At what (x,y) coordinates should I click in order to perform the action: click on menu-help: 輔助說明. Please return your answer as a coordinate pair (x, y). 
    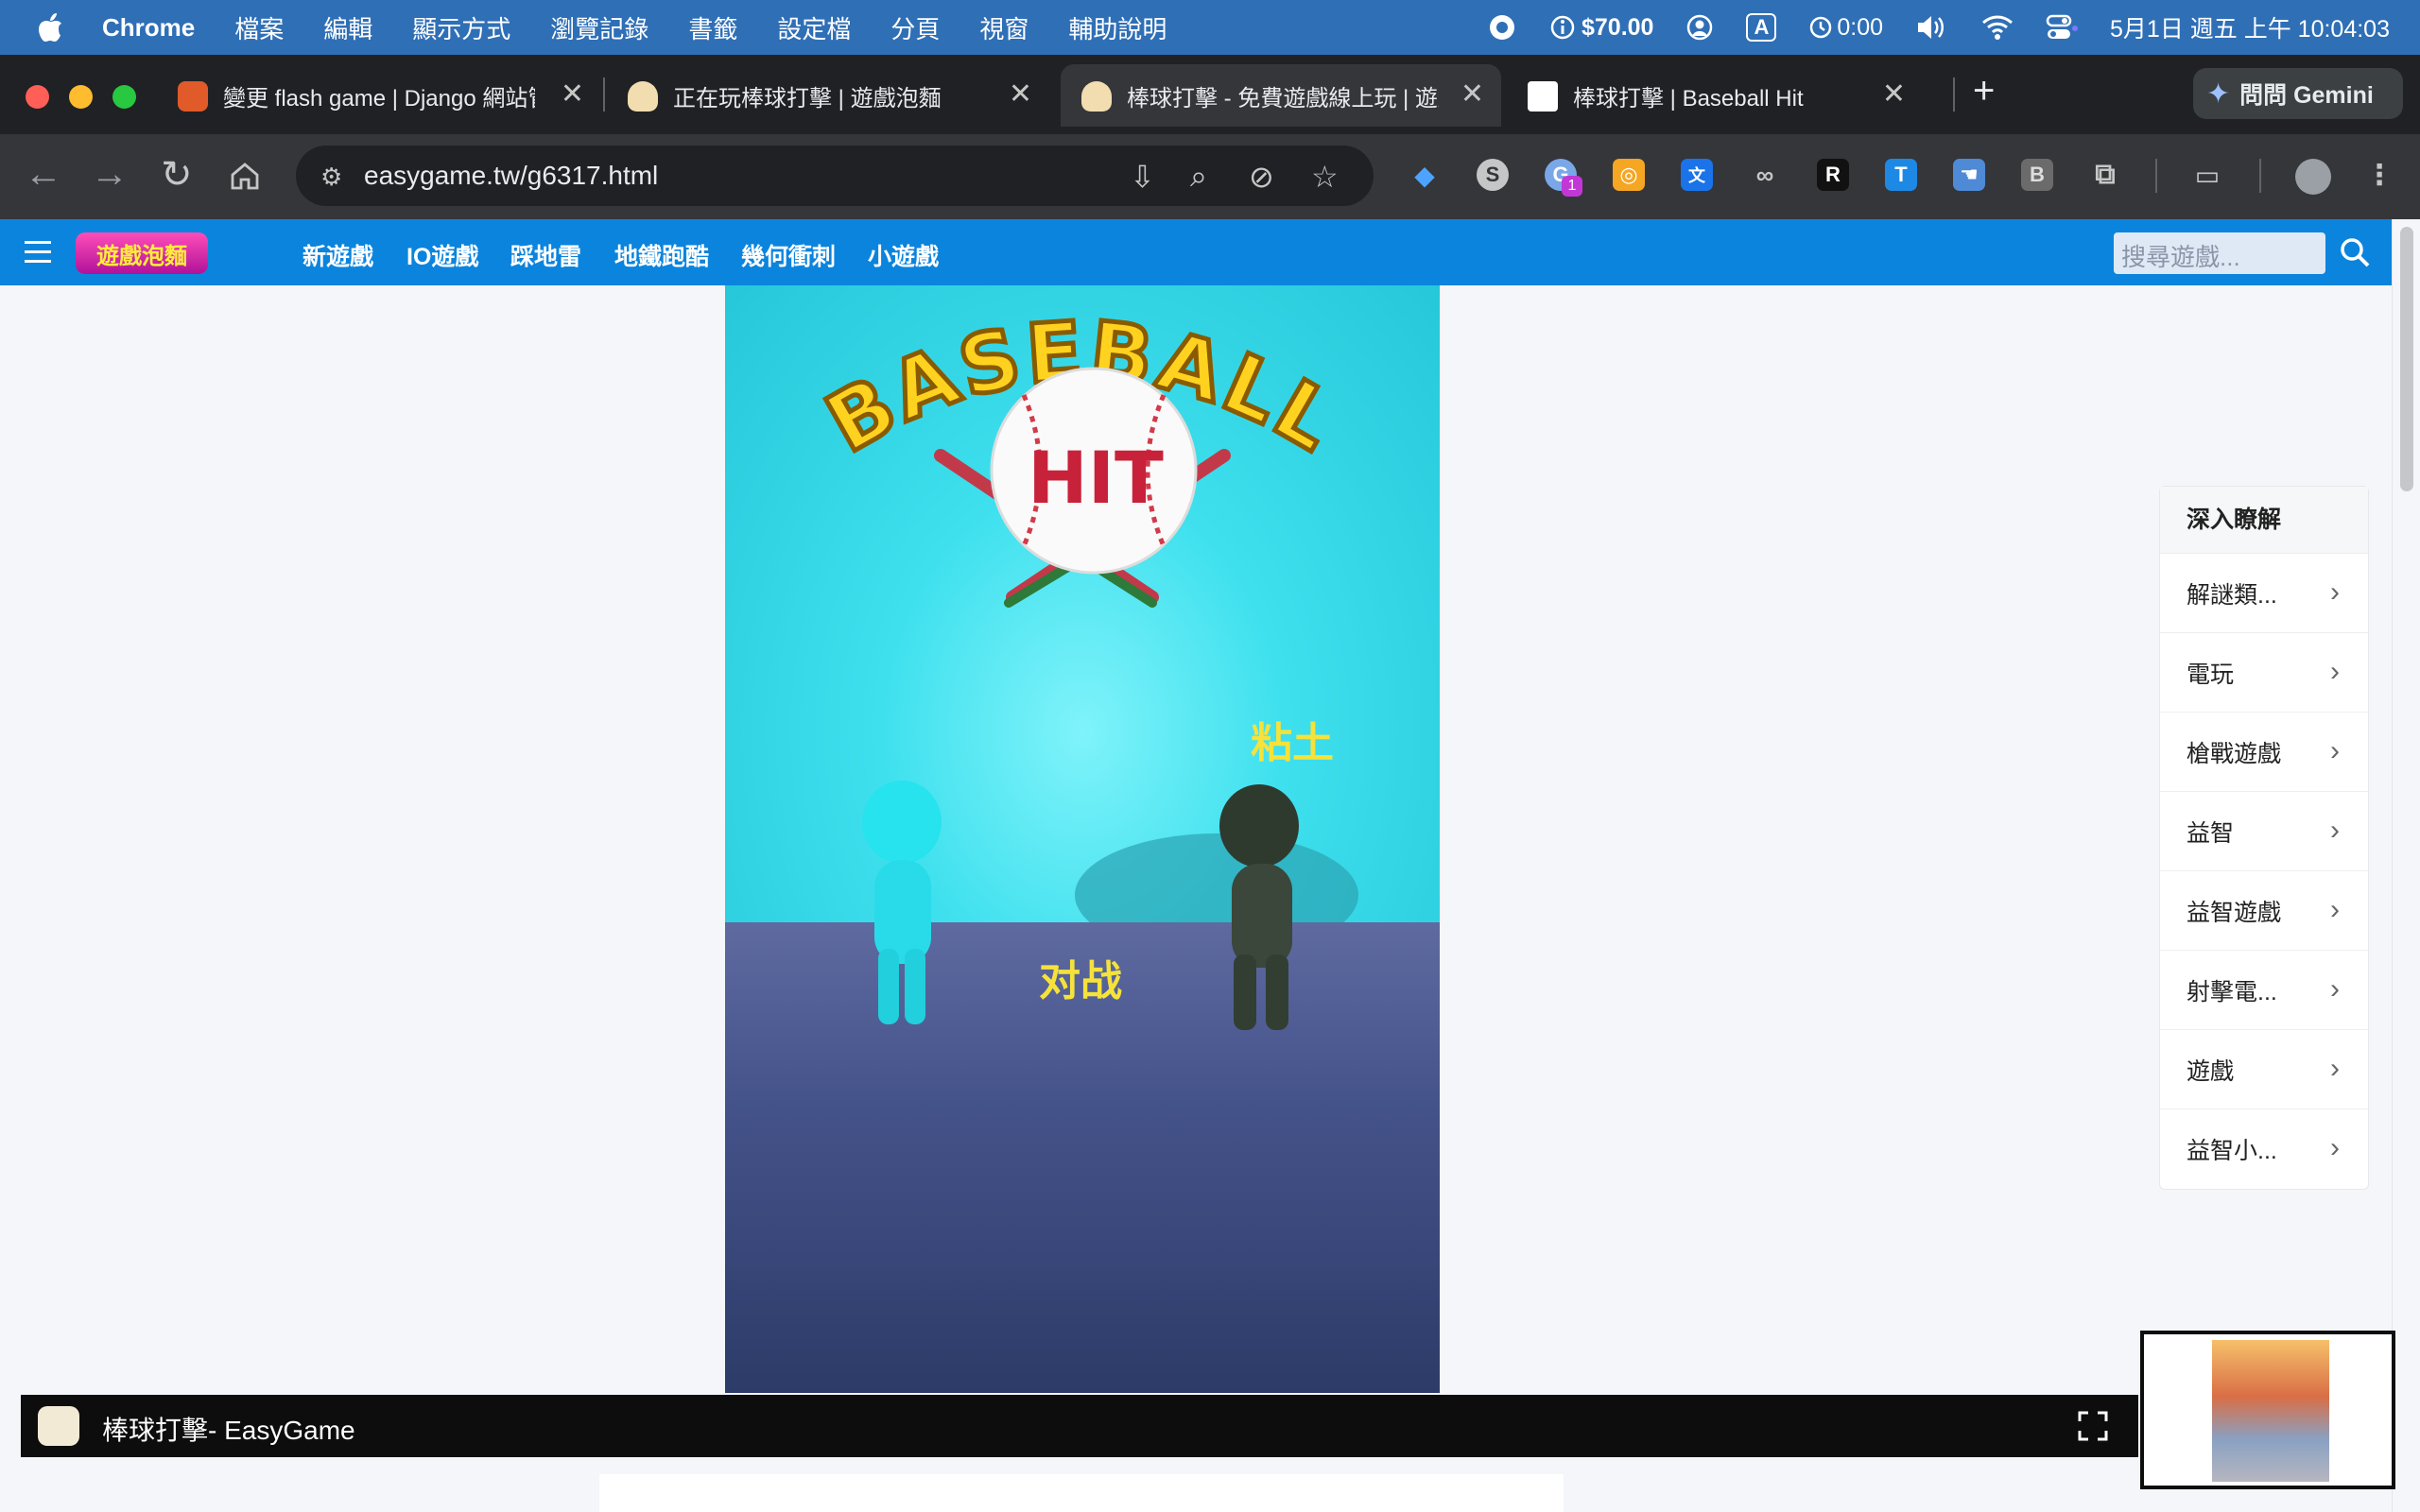
    Looking at the image, I should click on (1117, 27).